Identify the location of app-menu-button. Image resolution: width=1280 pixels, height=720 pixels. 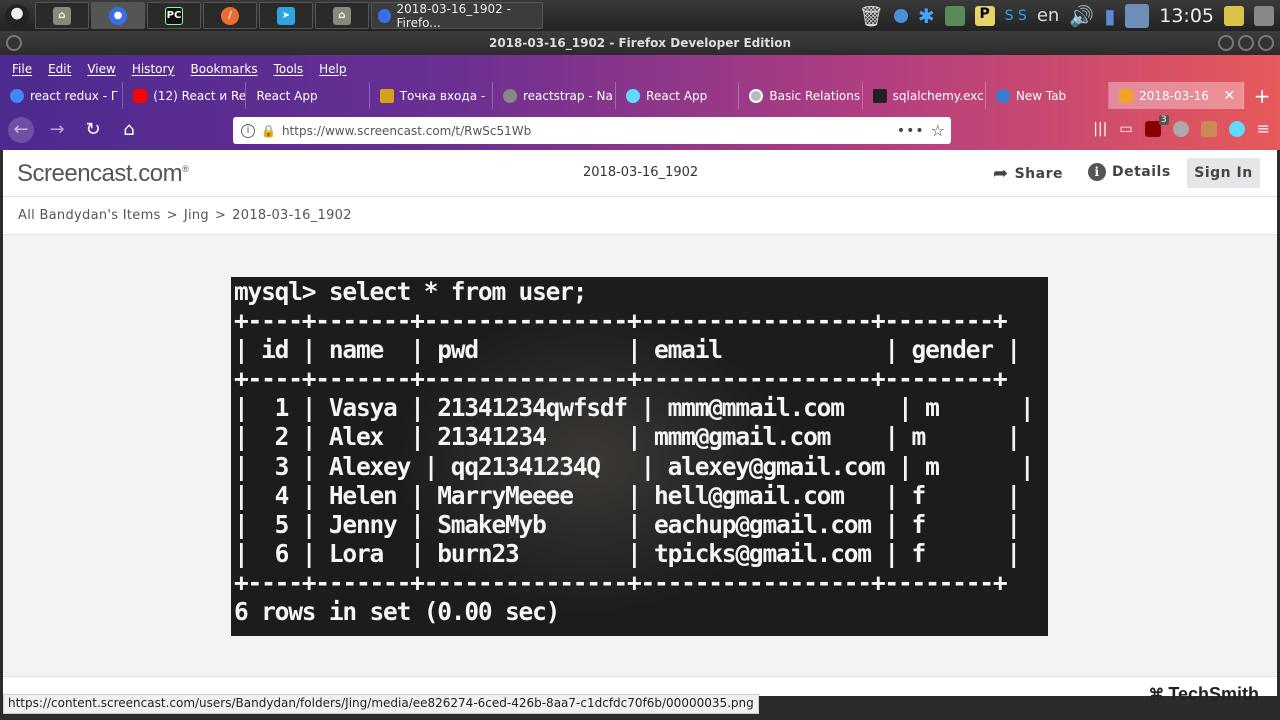
(17, 15).